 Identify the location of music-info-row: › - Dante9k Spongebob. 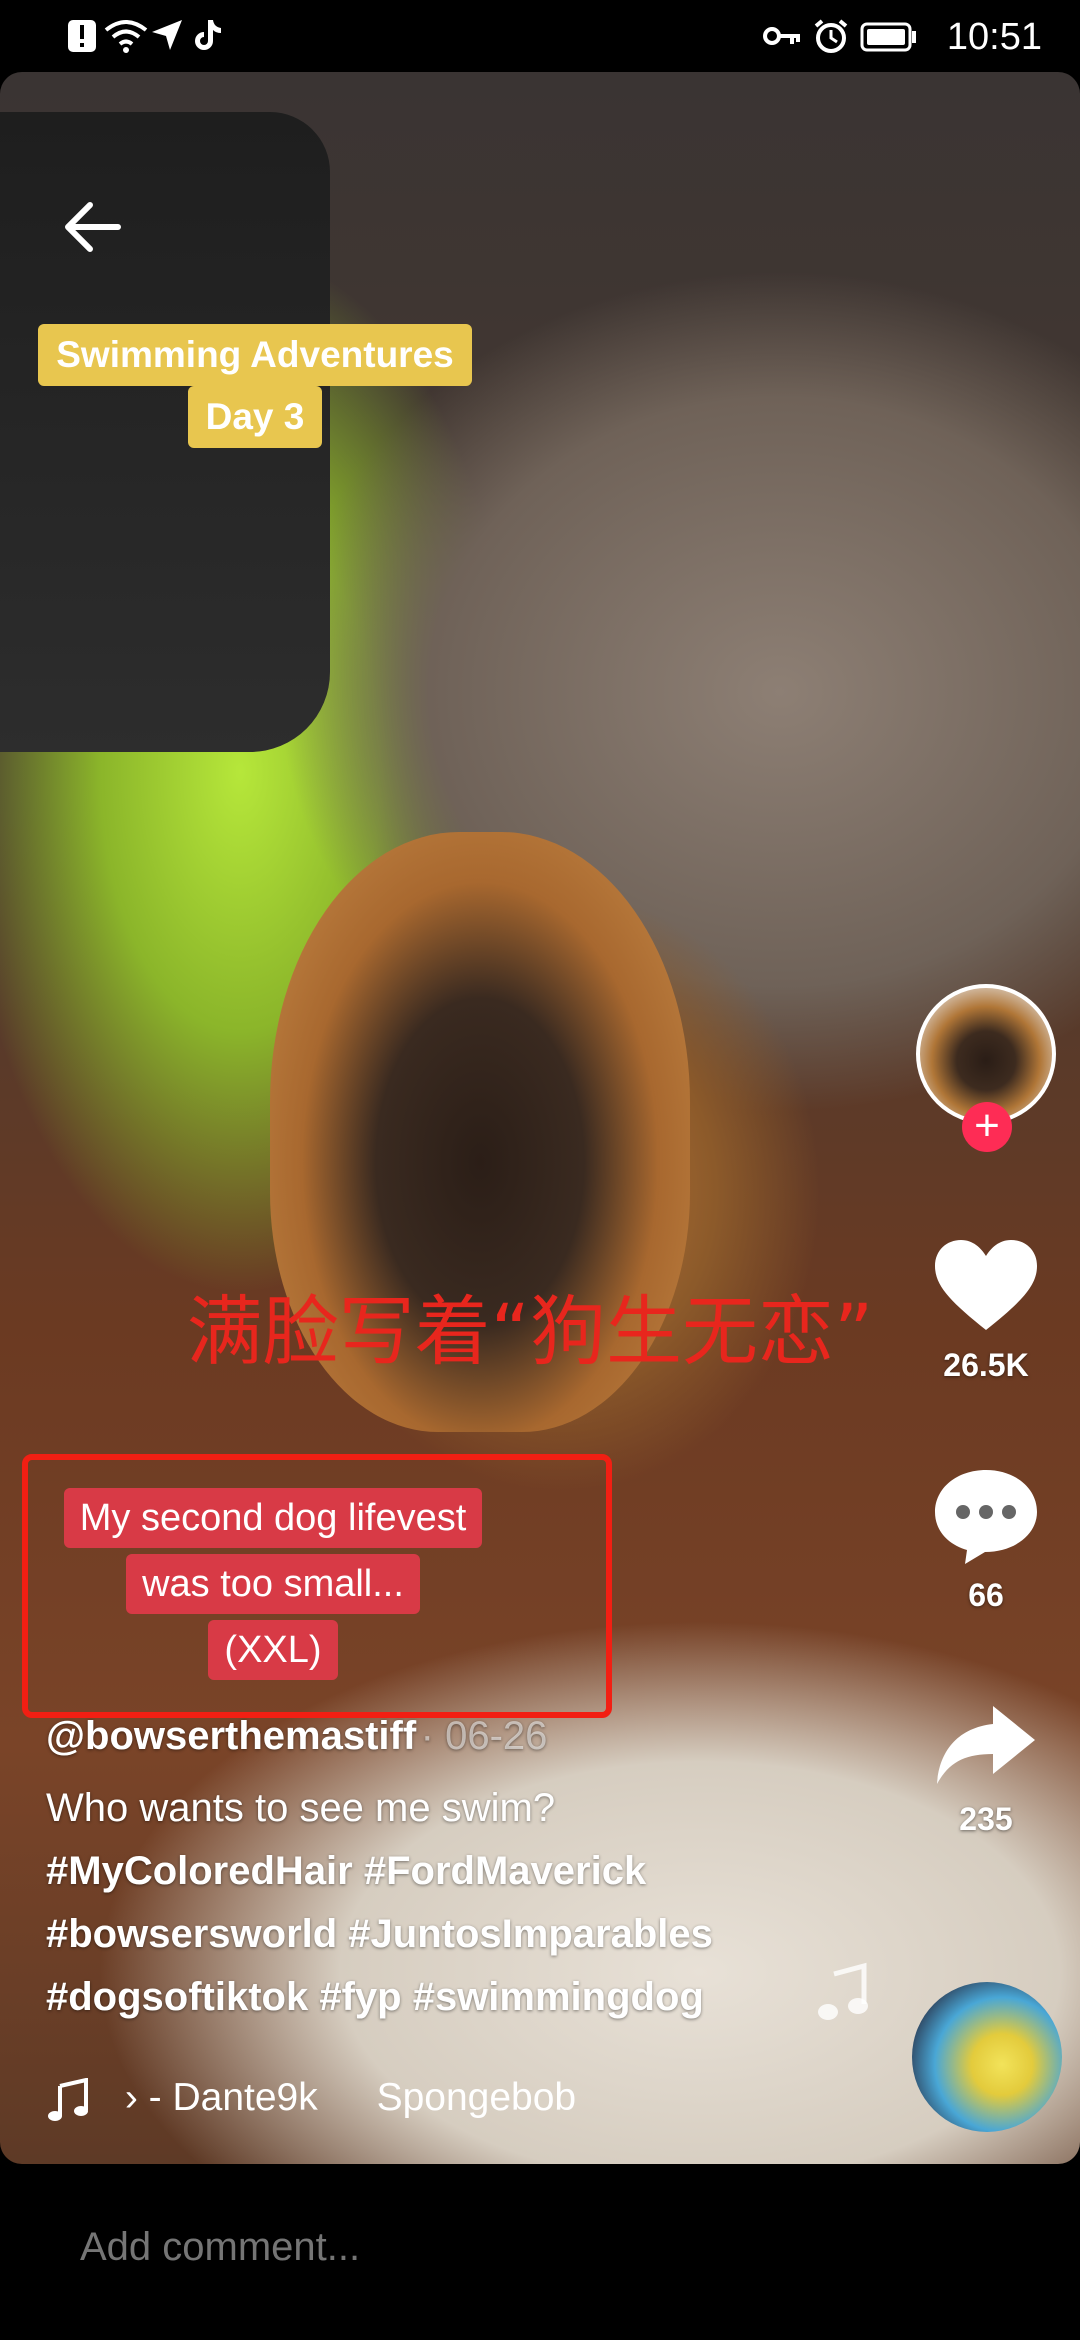
(456, 2099).